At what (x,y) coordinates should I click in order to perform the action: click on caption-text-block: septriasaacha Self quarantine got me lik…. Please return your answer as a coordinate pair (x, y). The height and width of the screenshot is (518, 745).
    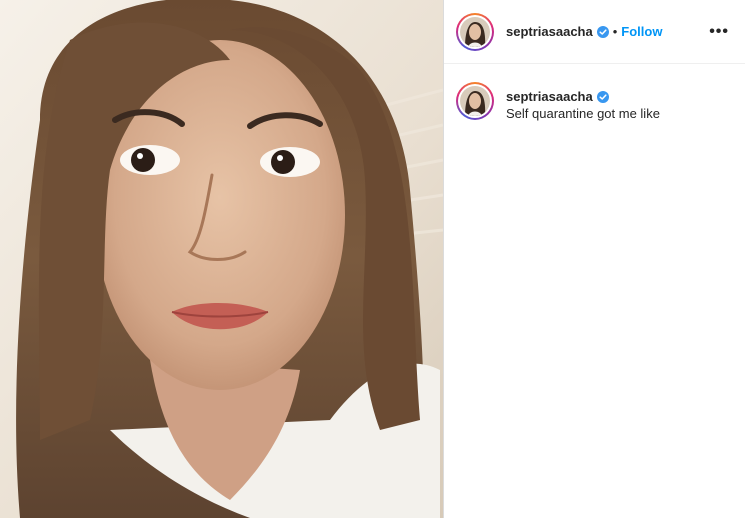
    Looking at the image, I should click on (583, 102).